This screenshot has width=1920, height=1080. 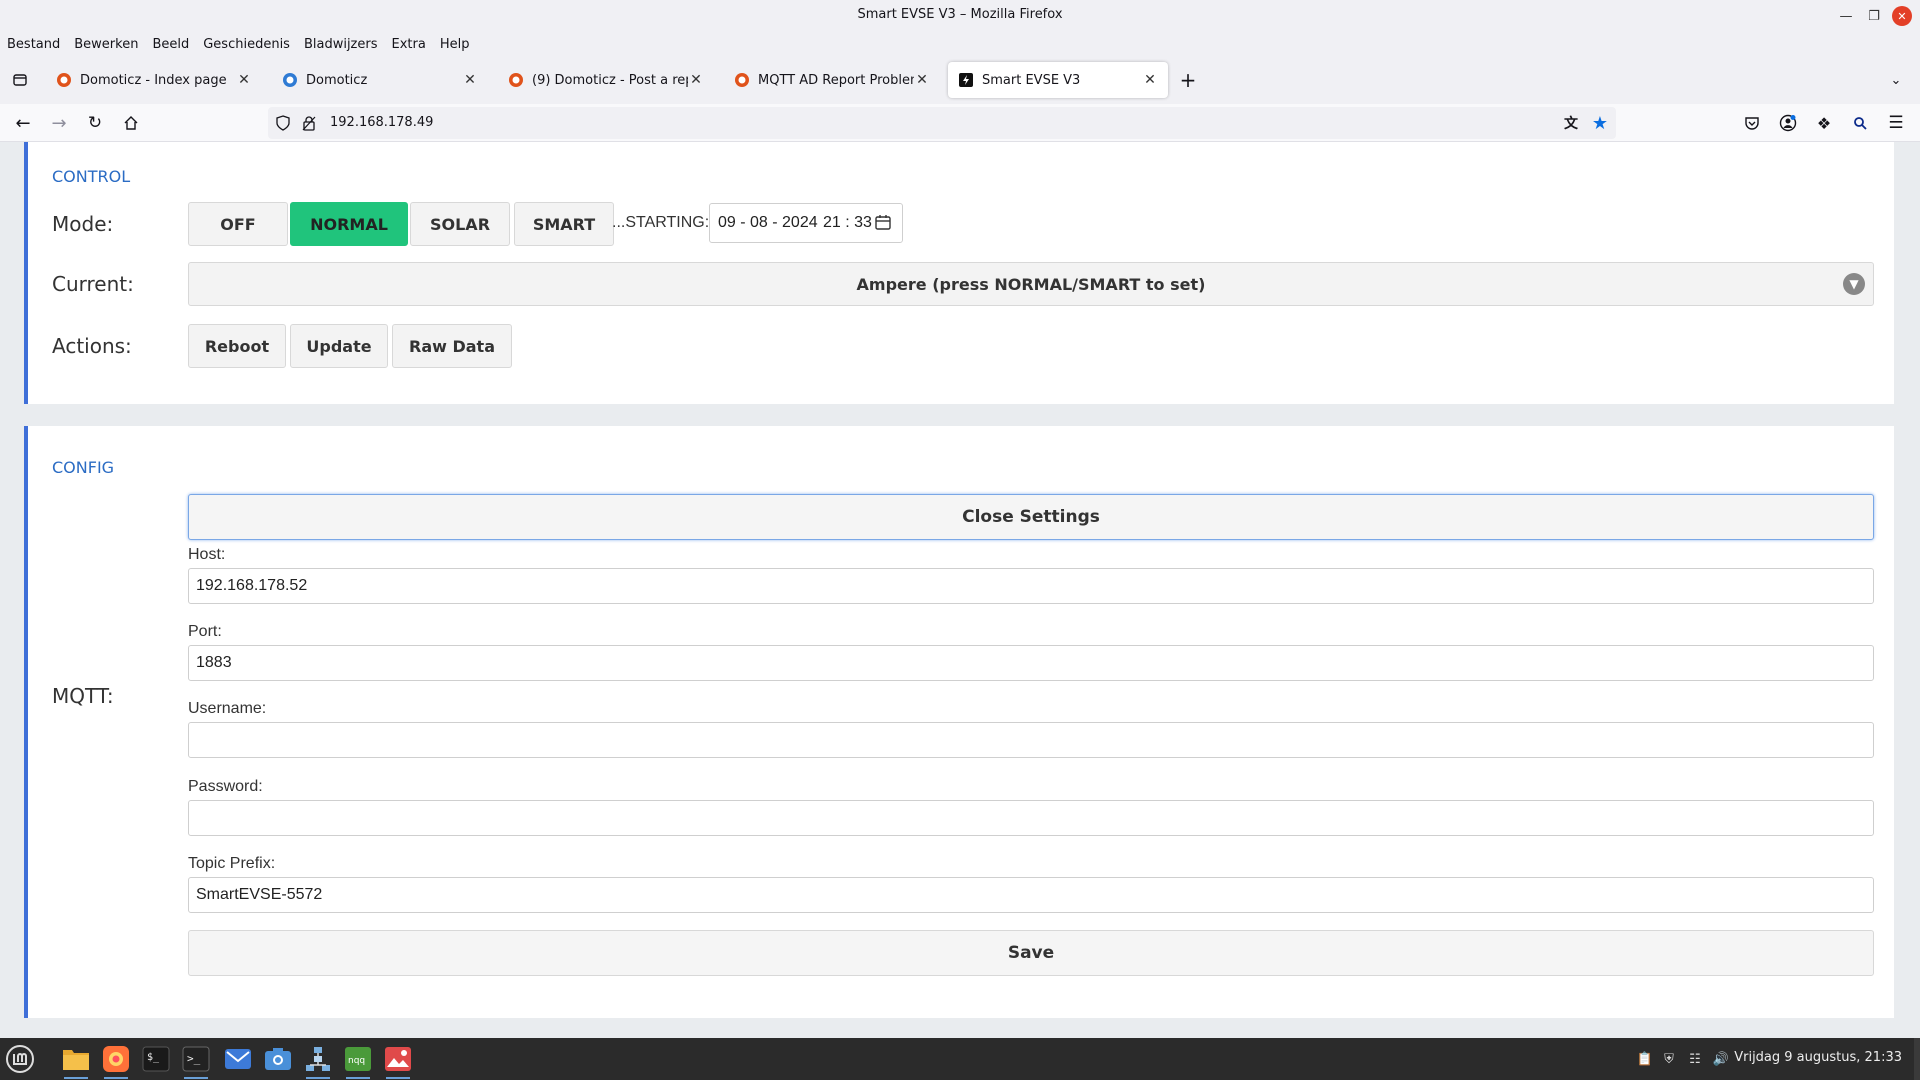 I want to click on url-text: 192.168.178.49, so click(x=382, y=122).